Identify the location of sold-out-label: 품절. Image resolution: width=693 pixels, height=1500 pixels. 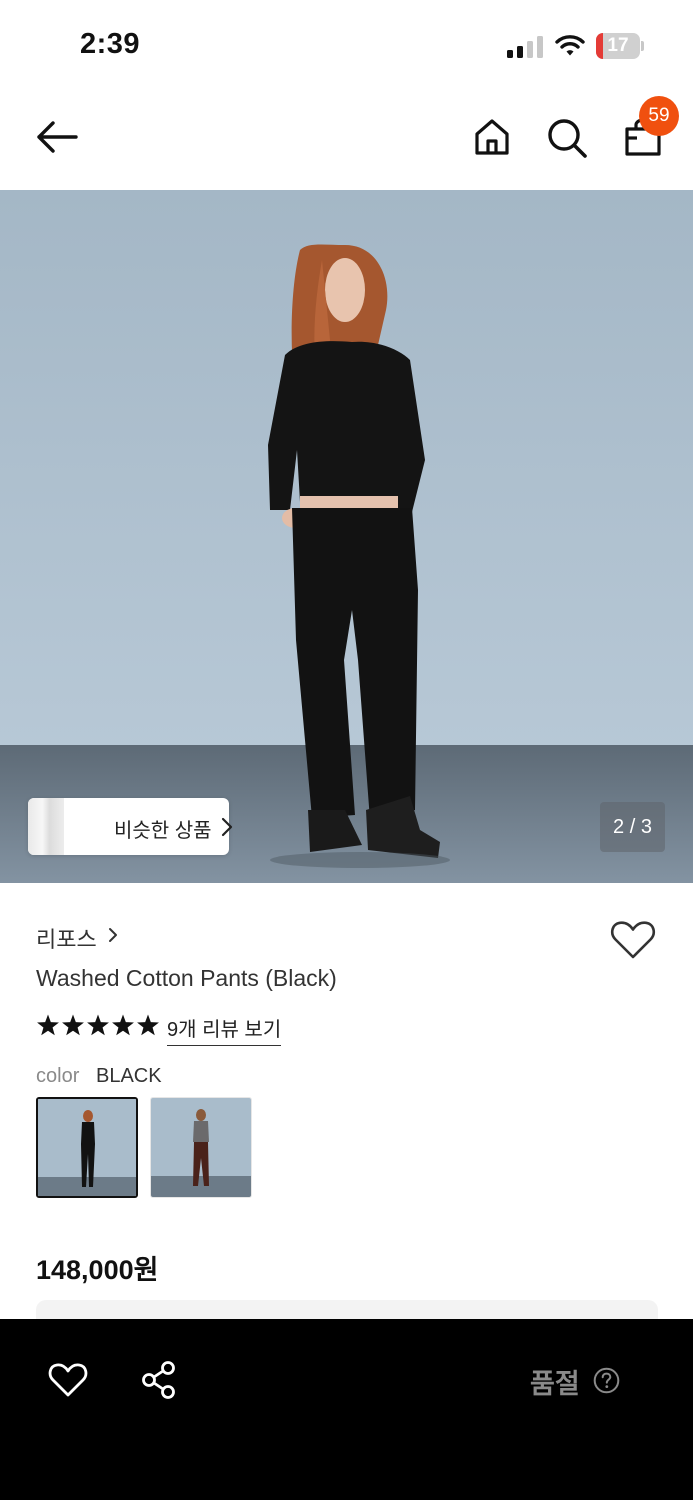
(555, 1384).